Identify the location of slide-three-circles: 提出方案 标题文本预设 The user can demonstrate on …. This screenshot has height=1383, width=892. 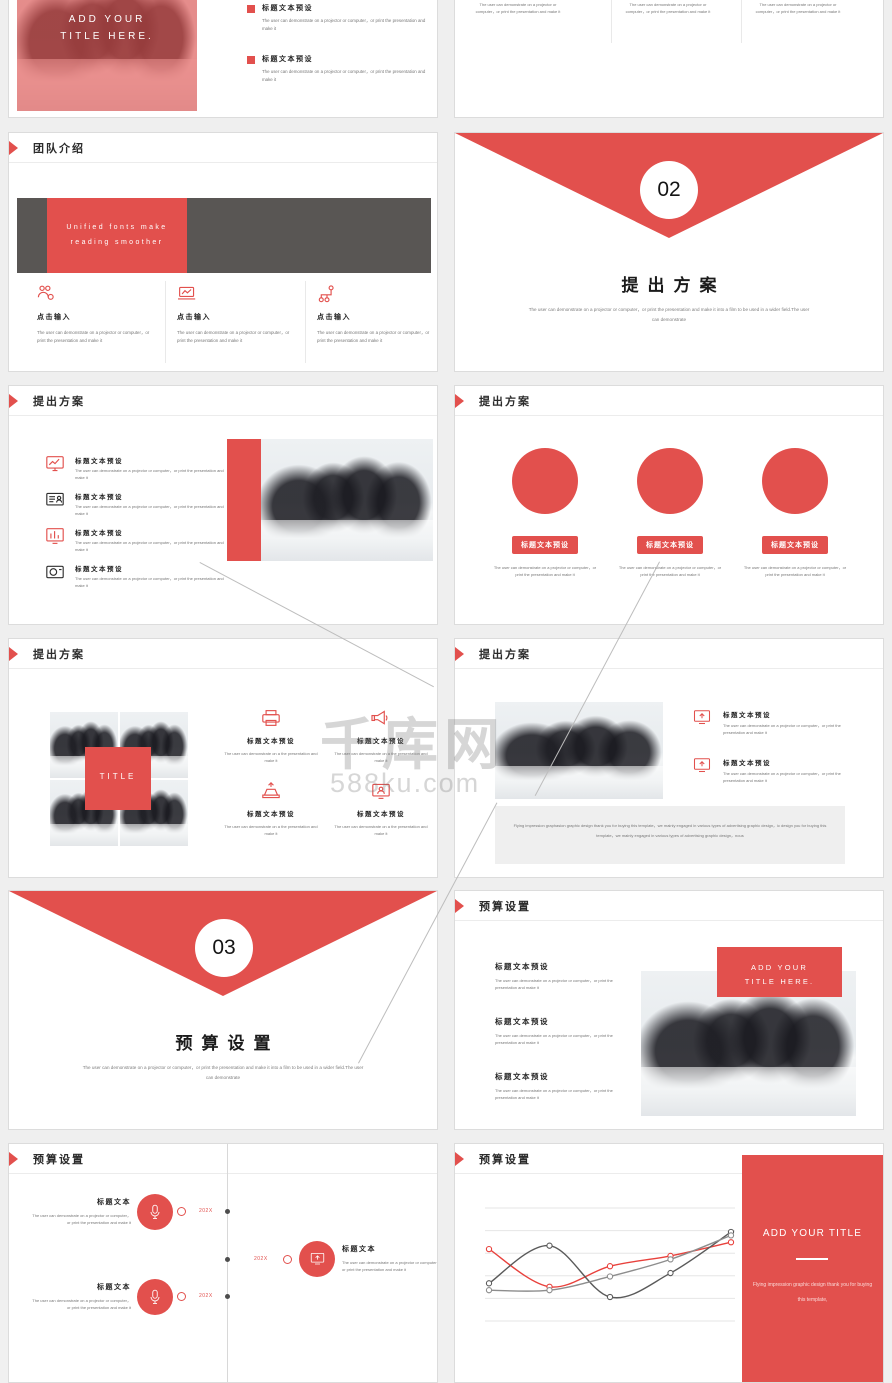
(669, 505).